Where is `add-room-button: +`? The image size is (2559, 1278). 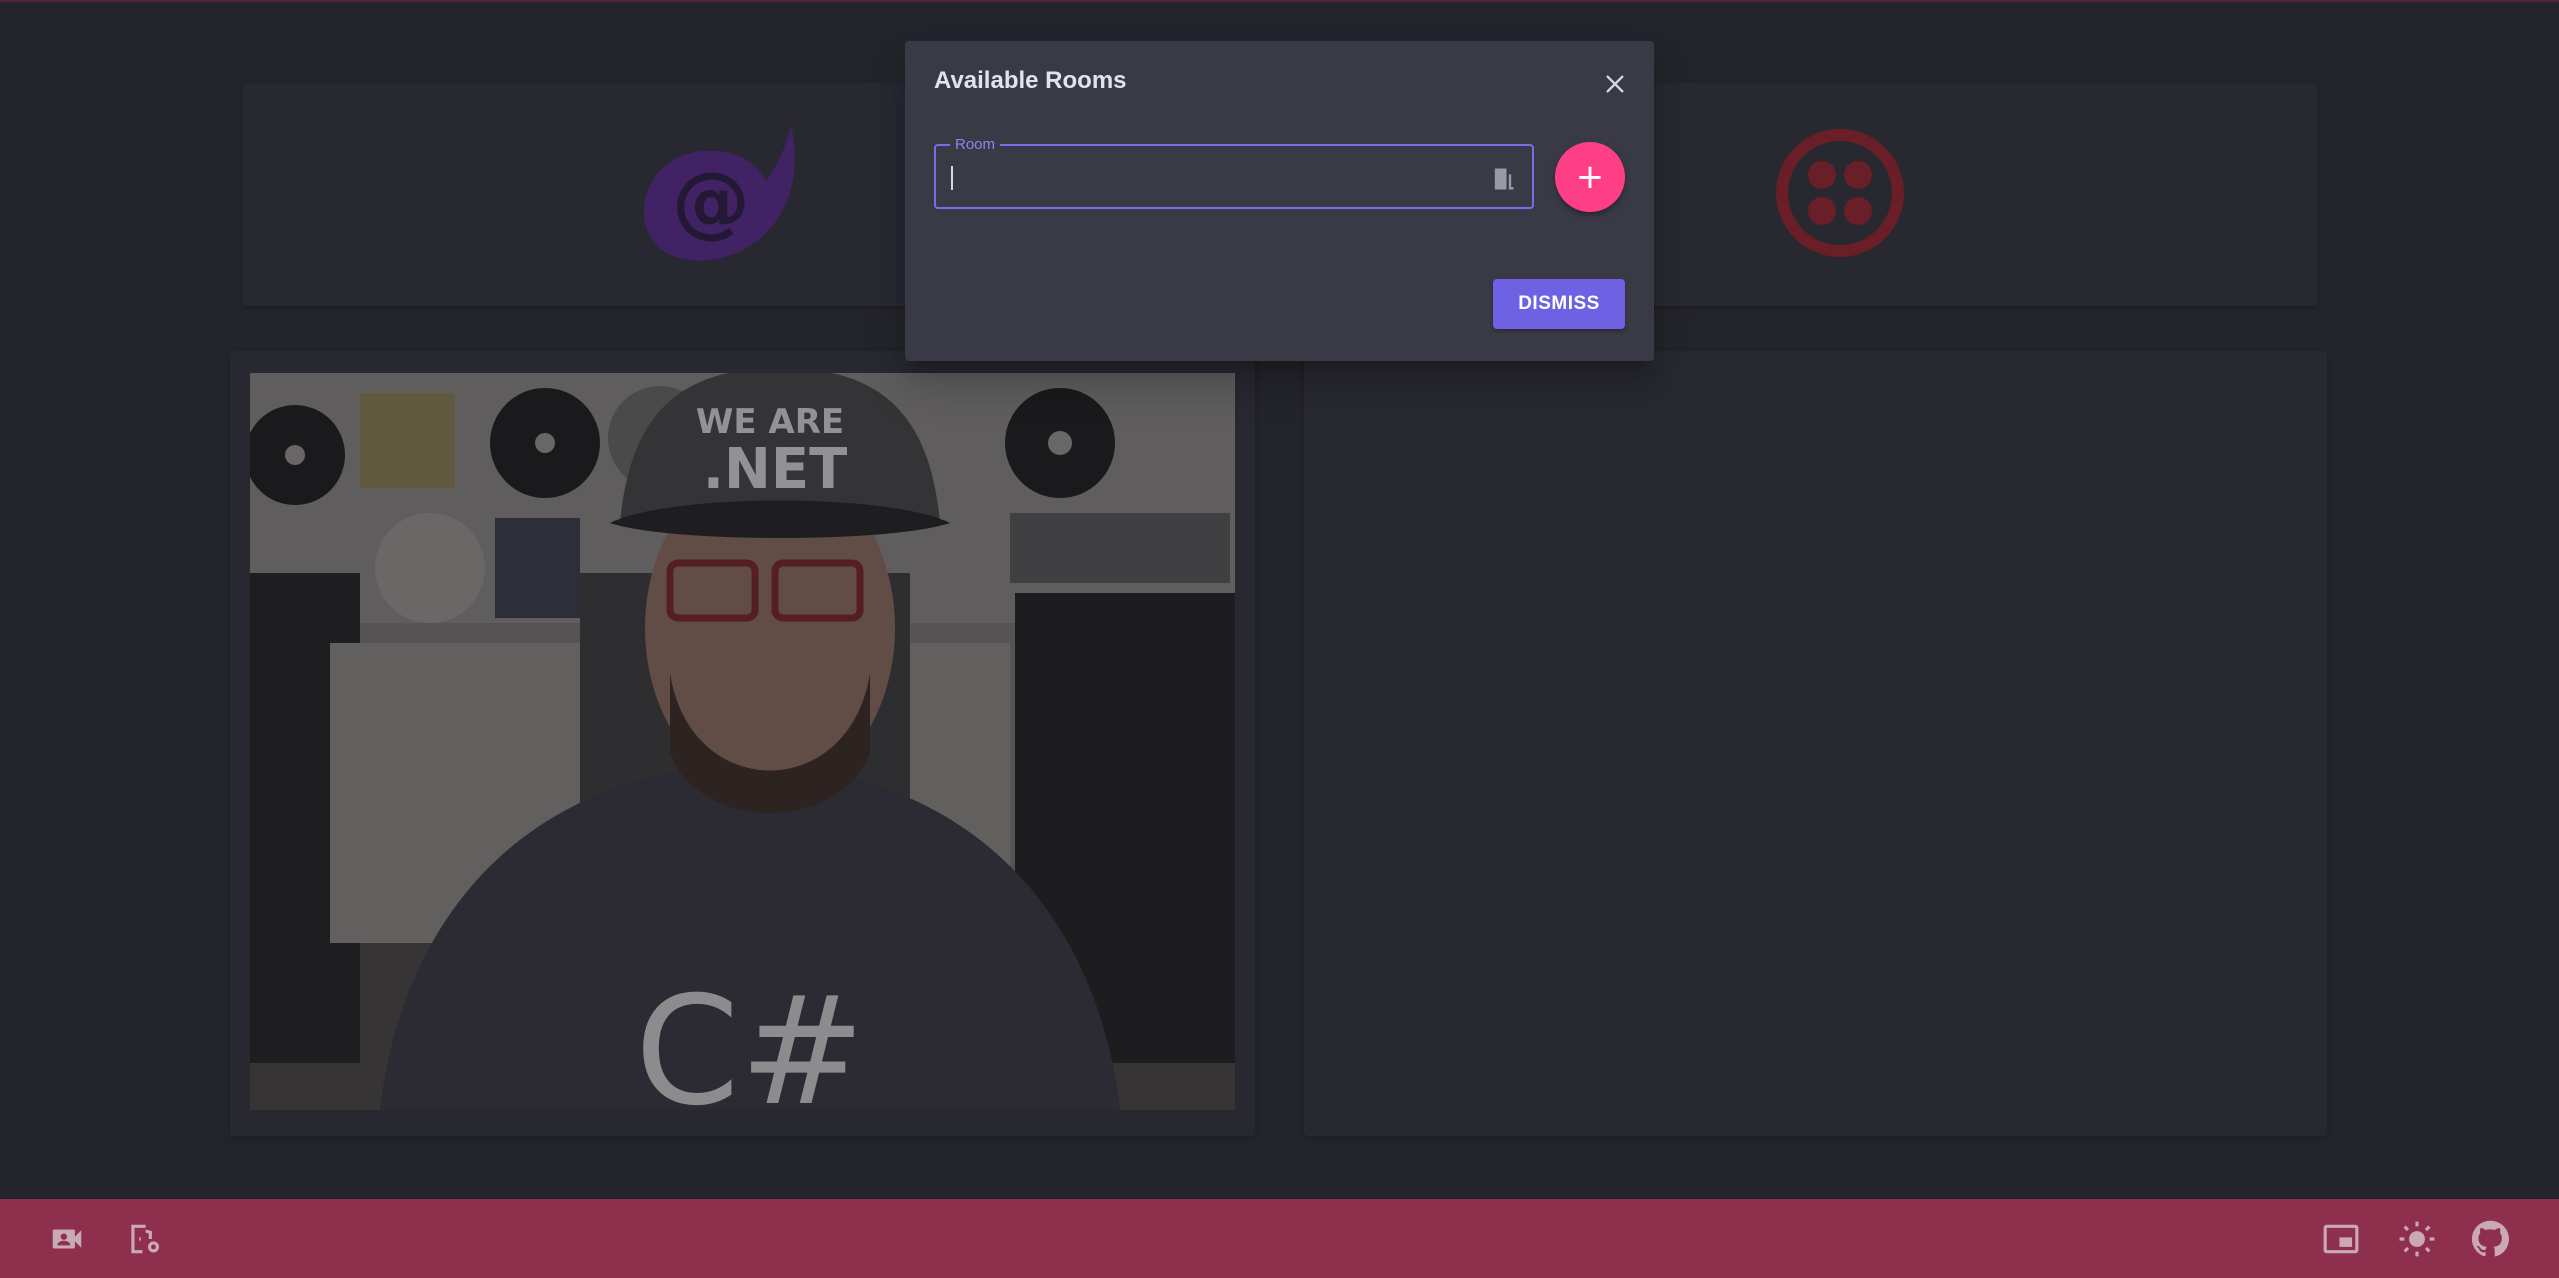
add-room-button: + is located at coordinates (1590, 177).